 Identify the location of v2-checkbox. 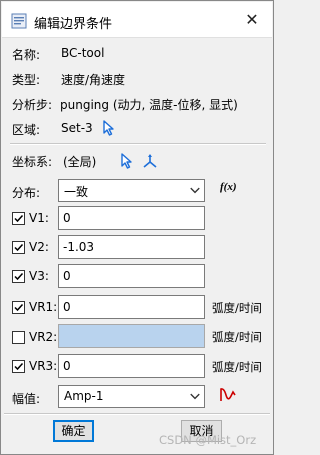
(18, 247).